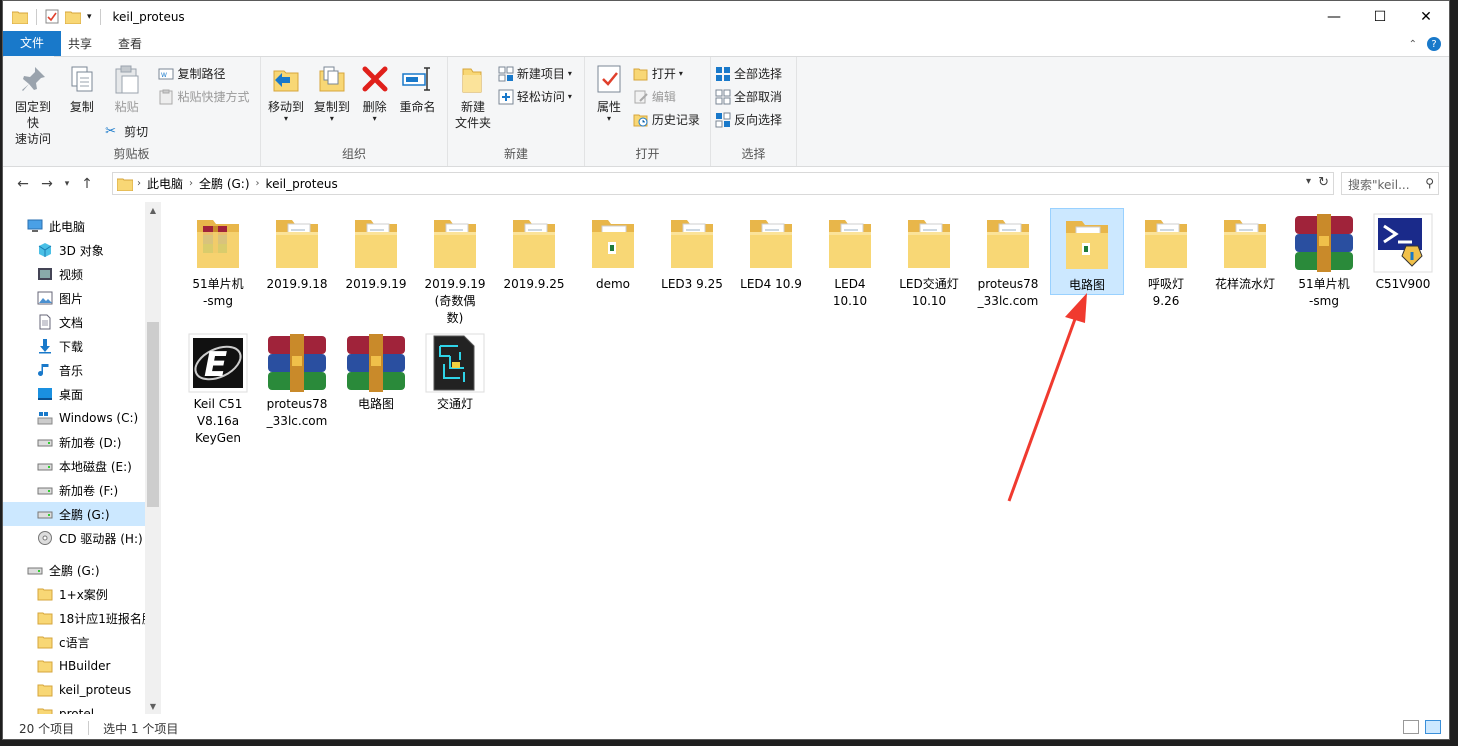 The height and width of the screenshot is (746, 1458). Describe the element at coordinates (74, 370) in the screenshot. I see `sidebar-item: 音乐` at that location.